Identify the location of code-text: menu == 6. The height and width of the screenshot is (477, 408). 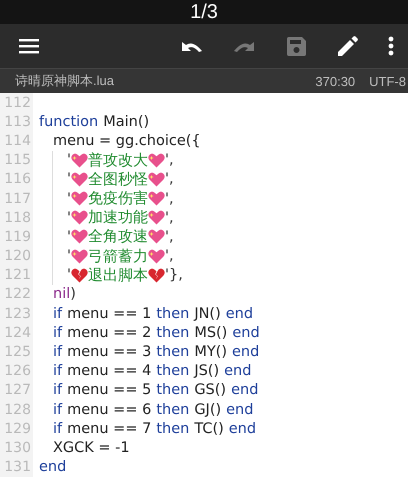
(109, 410).